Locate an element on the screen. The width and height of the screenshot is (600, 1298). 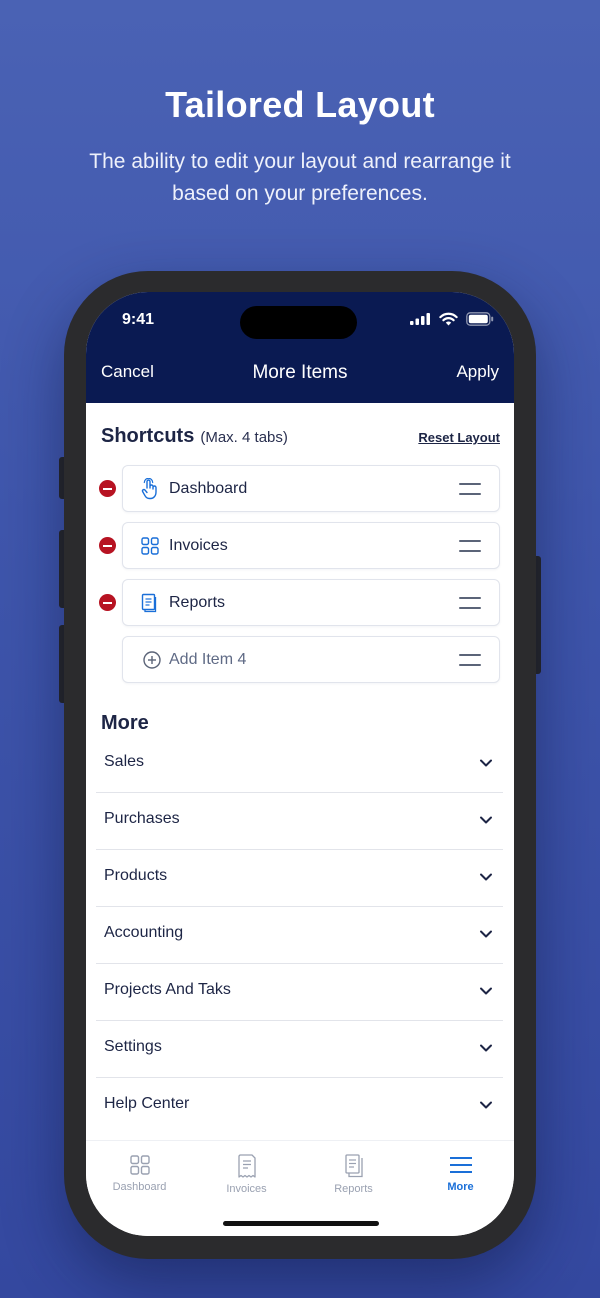
menu-icon is located at coordinates (460, 1165).